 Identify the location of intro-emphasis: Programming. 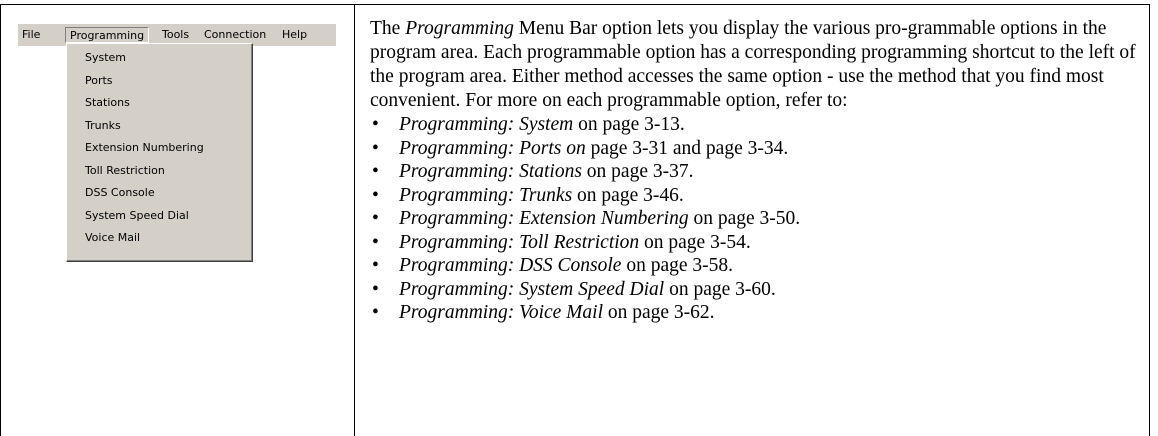
(459, 28).